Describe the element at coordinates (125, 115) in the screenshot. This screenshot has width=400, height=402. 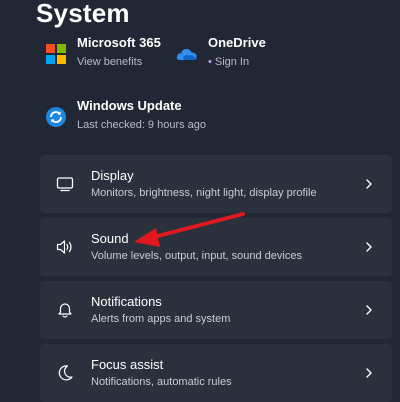
I see `windows-update-tile: Windows Update Last checked: 9 hours ago` at that location.